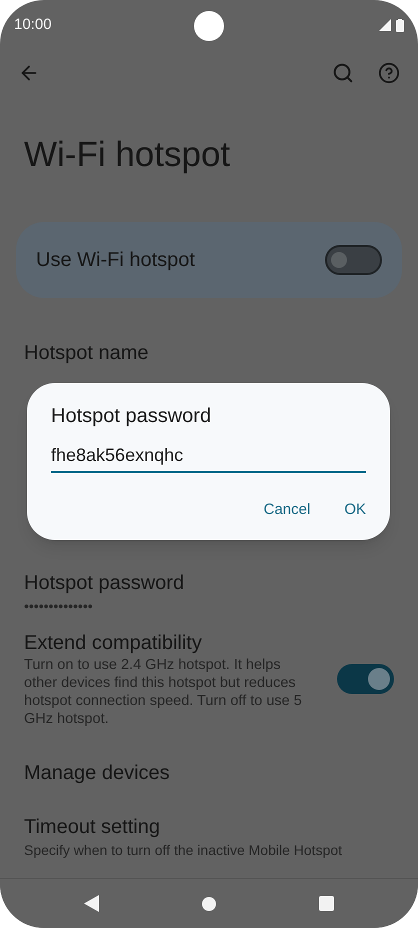  I want to click on setting-title: Manage devices, so click(97, 773).